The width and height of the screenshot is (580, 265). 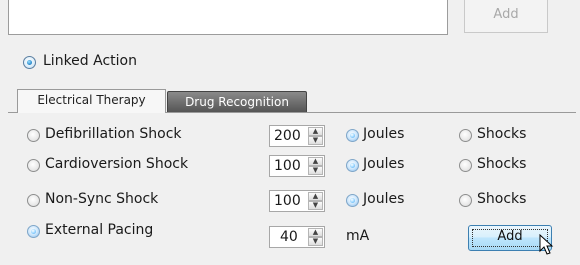 What do you see at coordinates (91, 101) in the screenshot?
I see `tab-electrical-therapy: Electrical Therapy` at bounding box center [91, 101].